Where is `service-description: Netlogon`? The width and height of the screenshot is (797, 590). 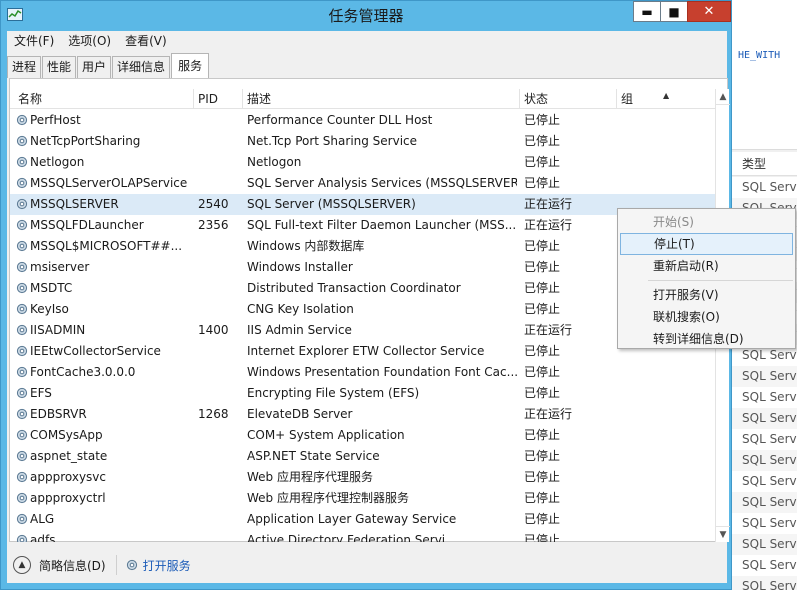
service-description: Netlogon is located at coordinates (274, 162).